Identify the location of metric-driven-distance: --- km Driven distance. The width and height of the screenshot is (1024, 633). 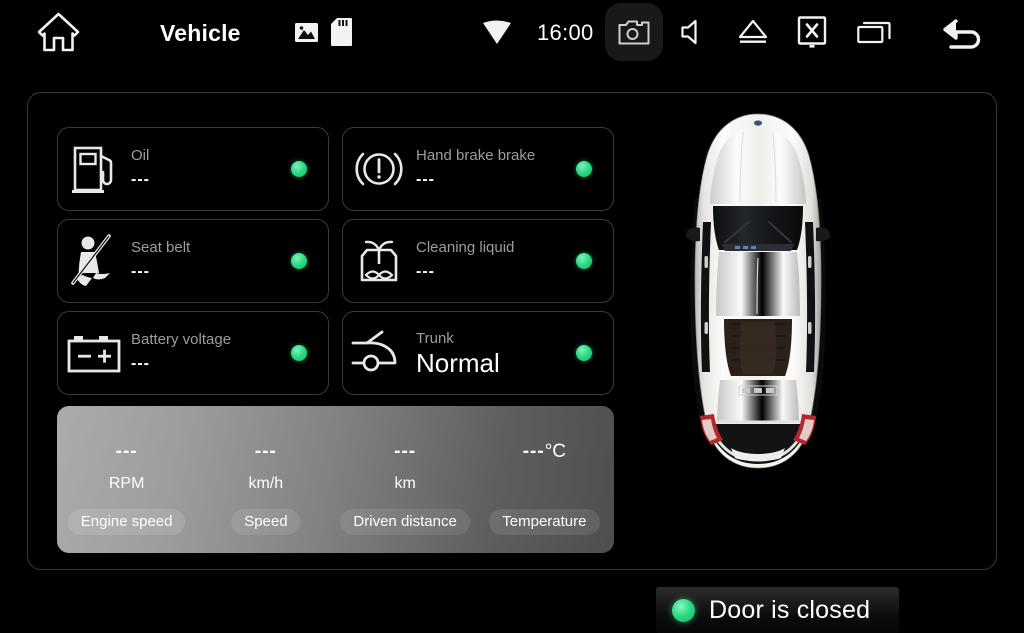
(405, 479).